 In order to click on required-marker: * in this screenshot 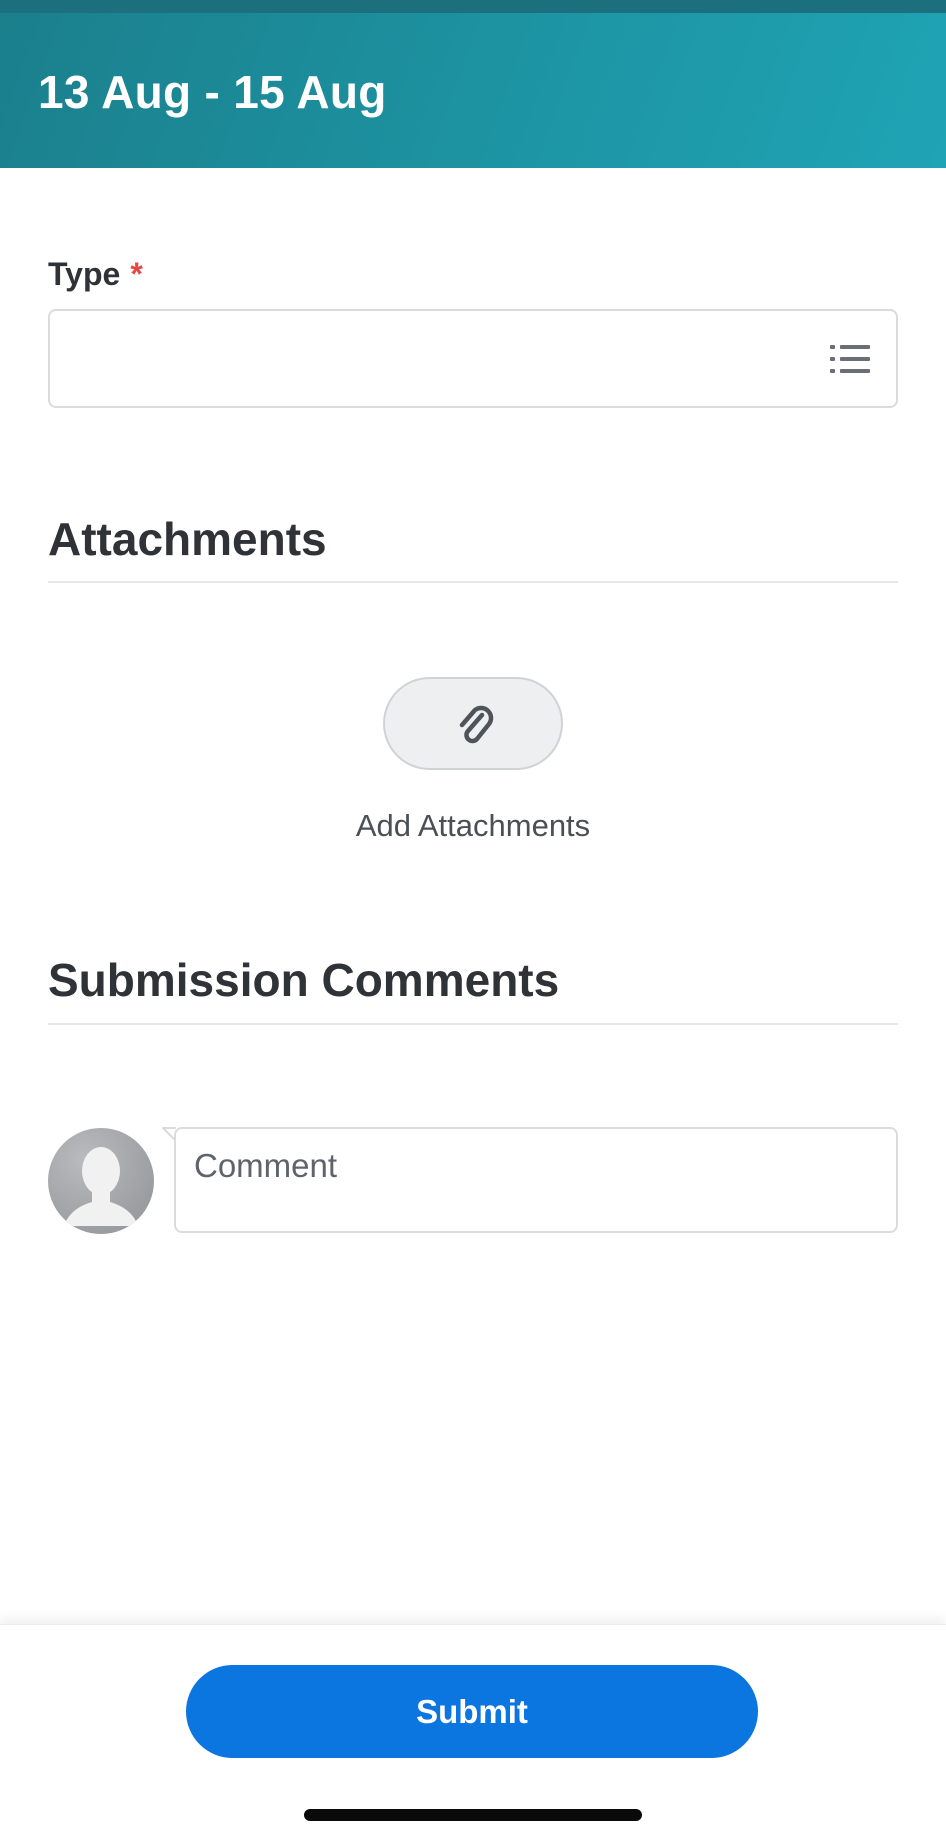, I will do `click(136, 274)`.